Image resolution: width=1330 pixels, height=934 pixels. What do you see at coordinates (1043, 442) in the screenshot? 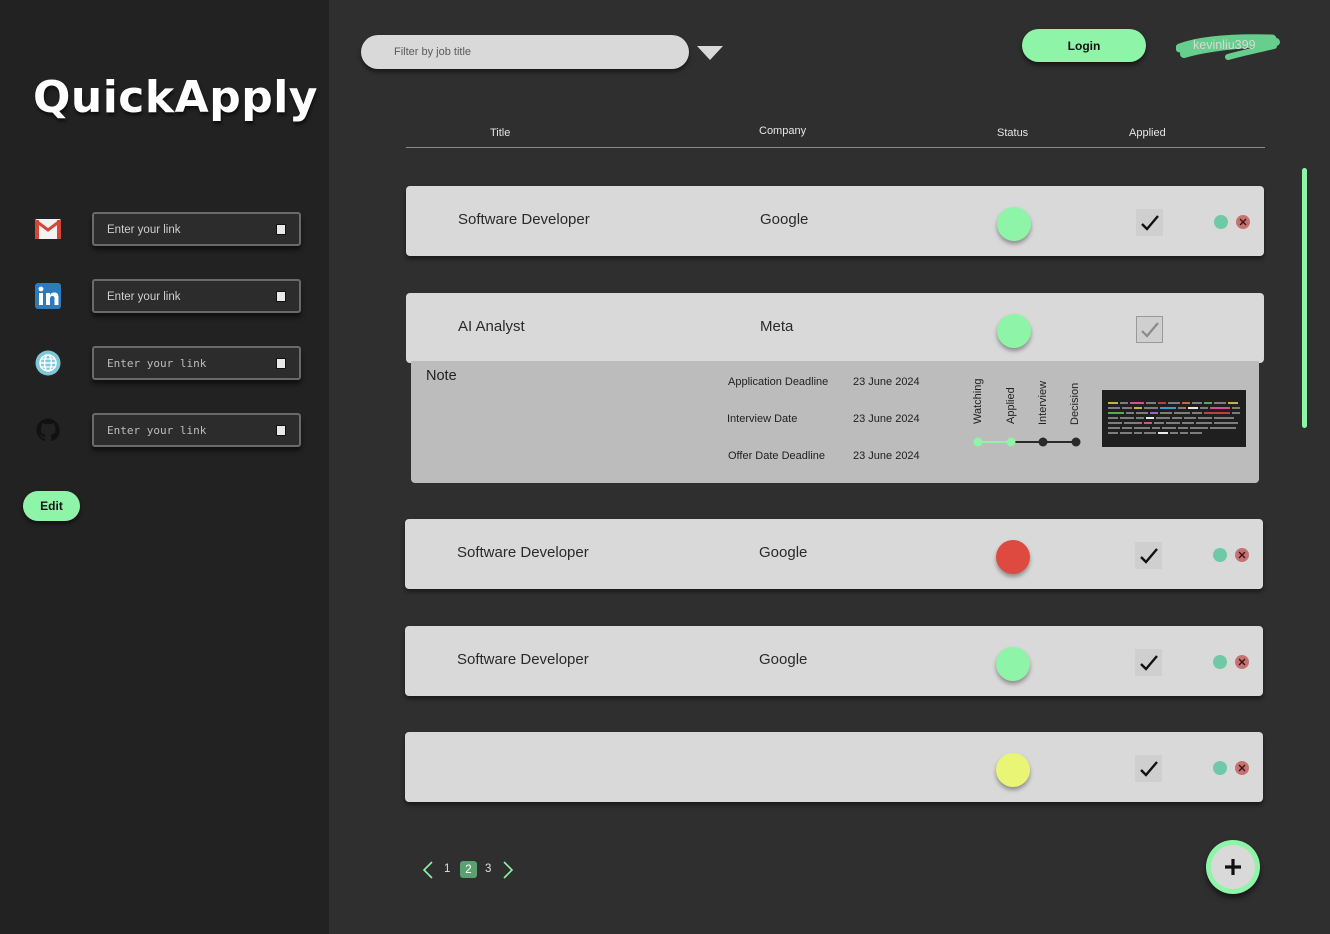
I see `stage-dot-interview` at bounding box center [1043, 442].